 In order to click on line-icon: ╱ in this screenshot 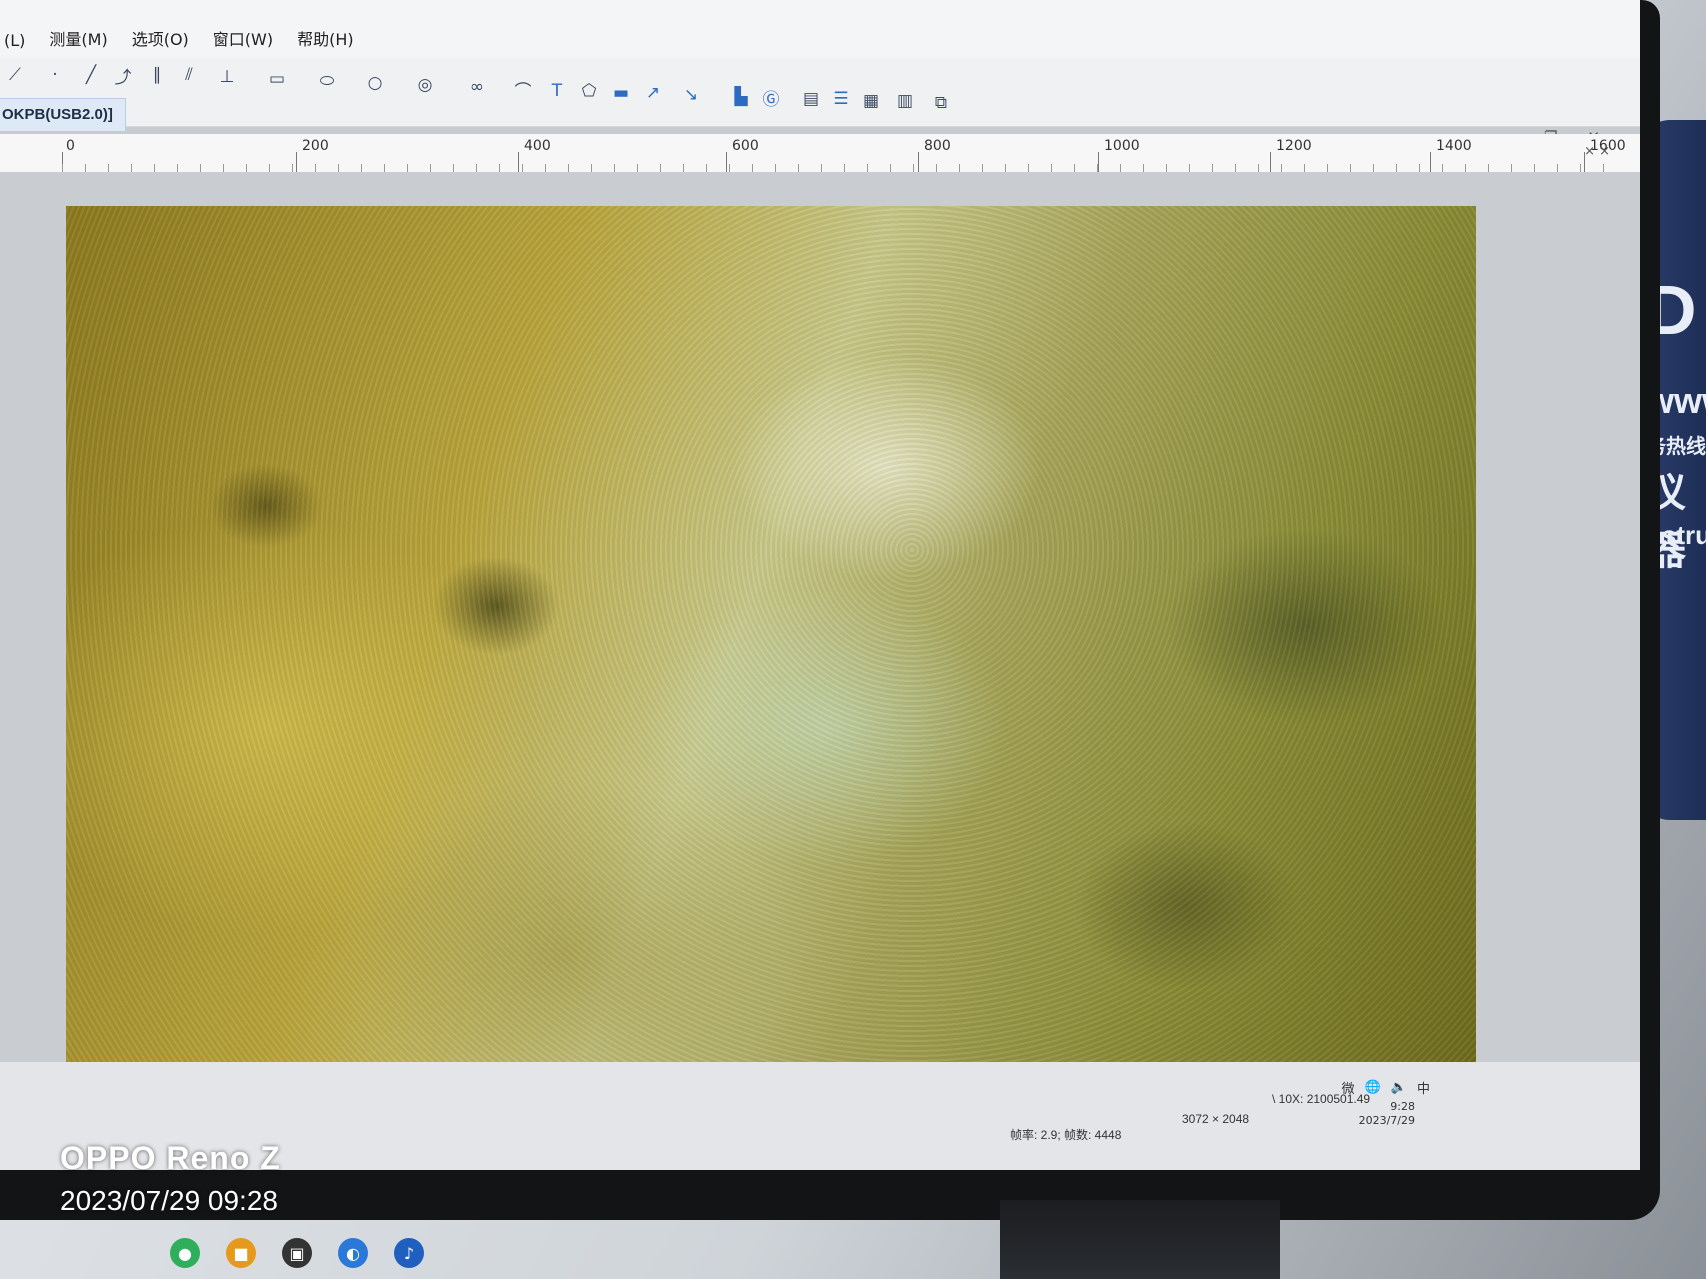, I will do `click(91, 75)`.